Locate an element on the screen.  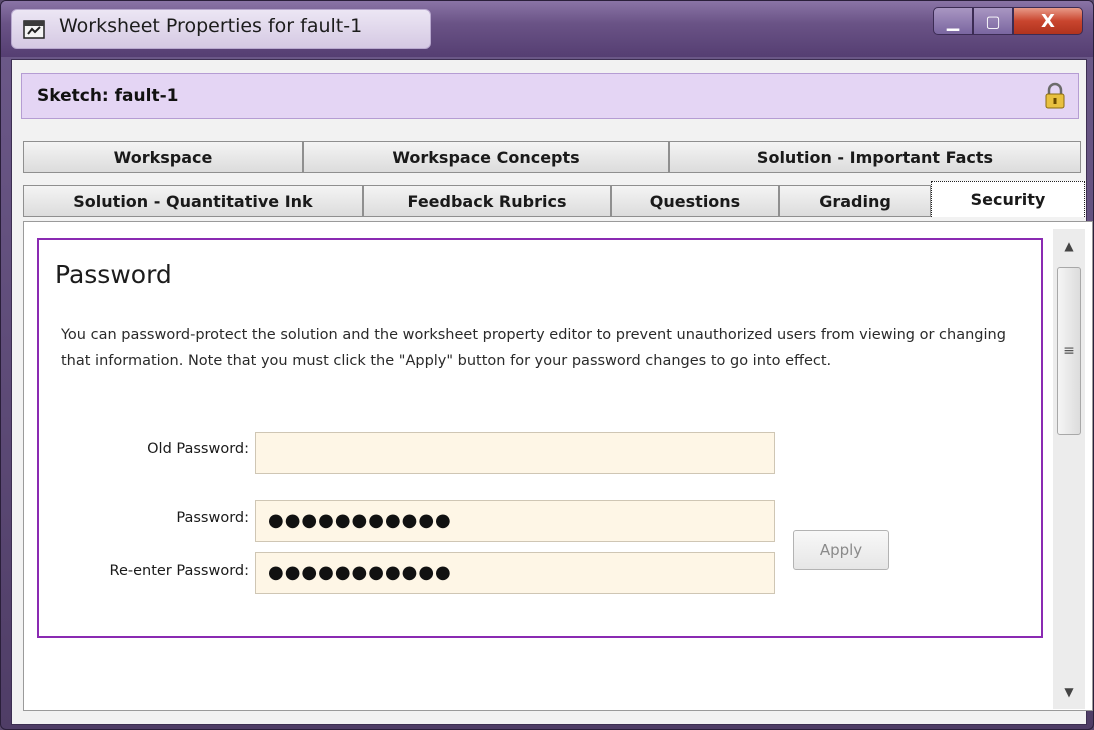
tab-security: Security is located at coordinates (1008, 199).